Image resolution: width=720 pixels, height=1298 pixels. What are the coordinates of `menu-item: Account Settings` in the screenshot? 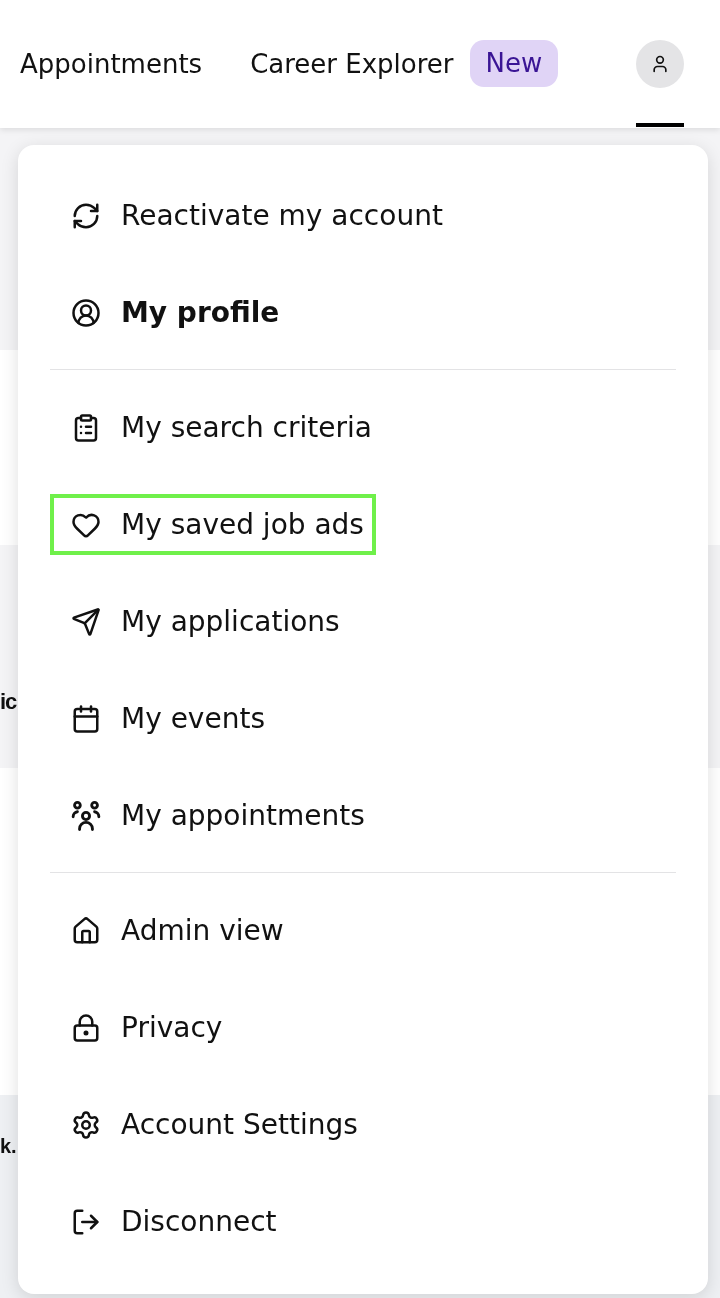 It's located at (210, 1124).